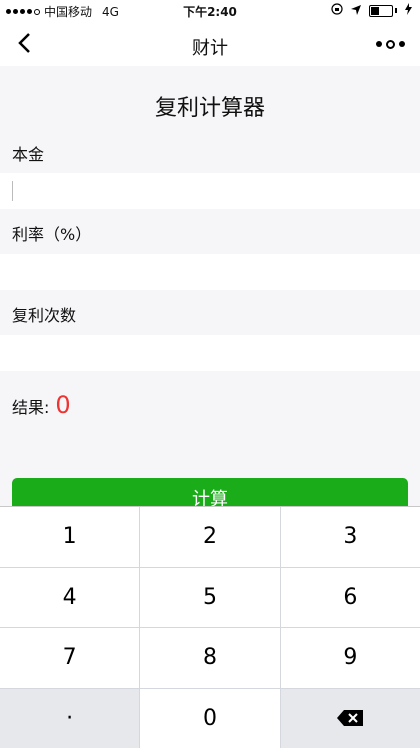  Describe the element at coordinates (408, 10) in the screenshot. I see `charging-icon` at that location.